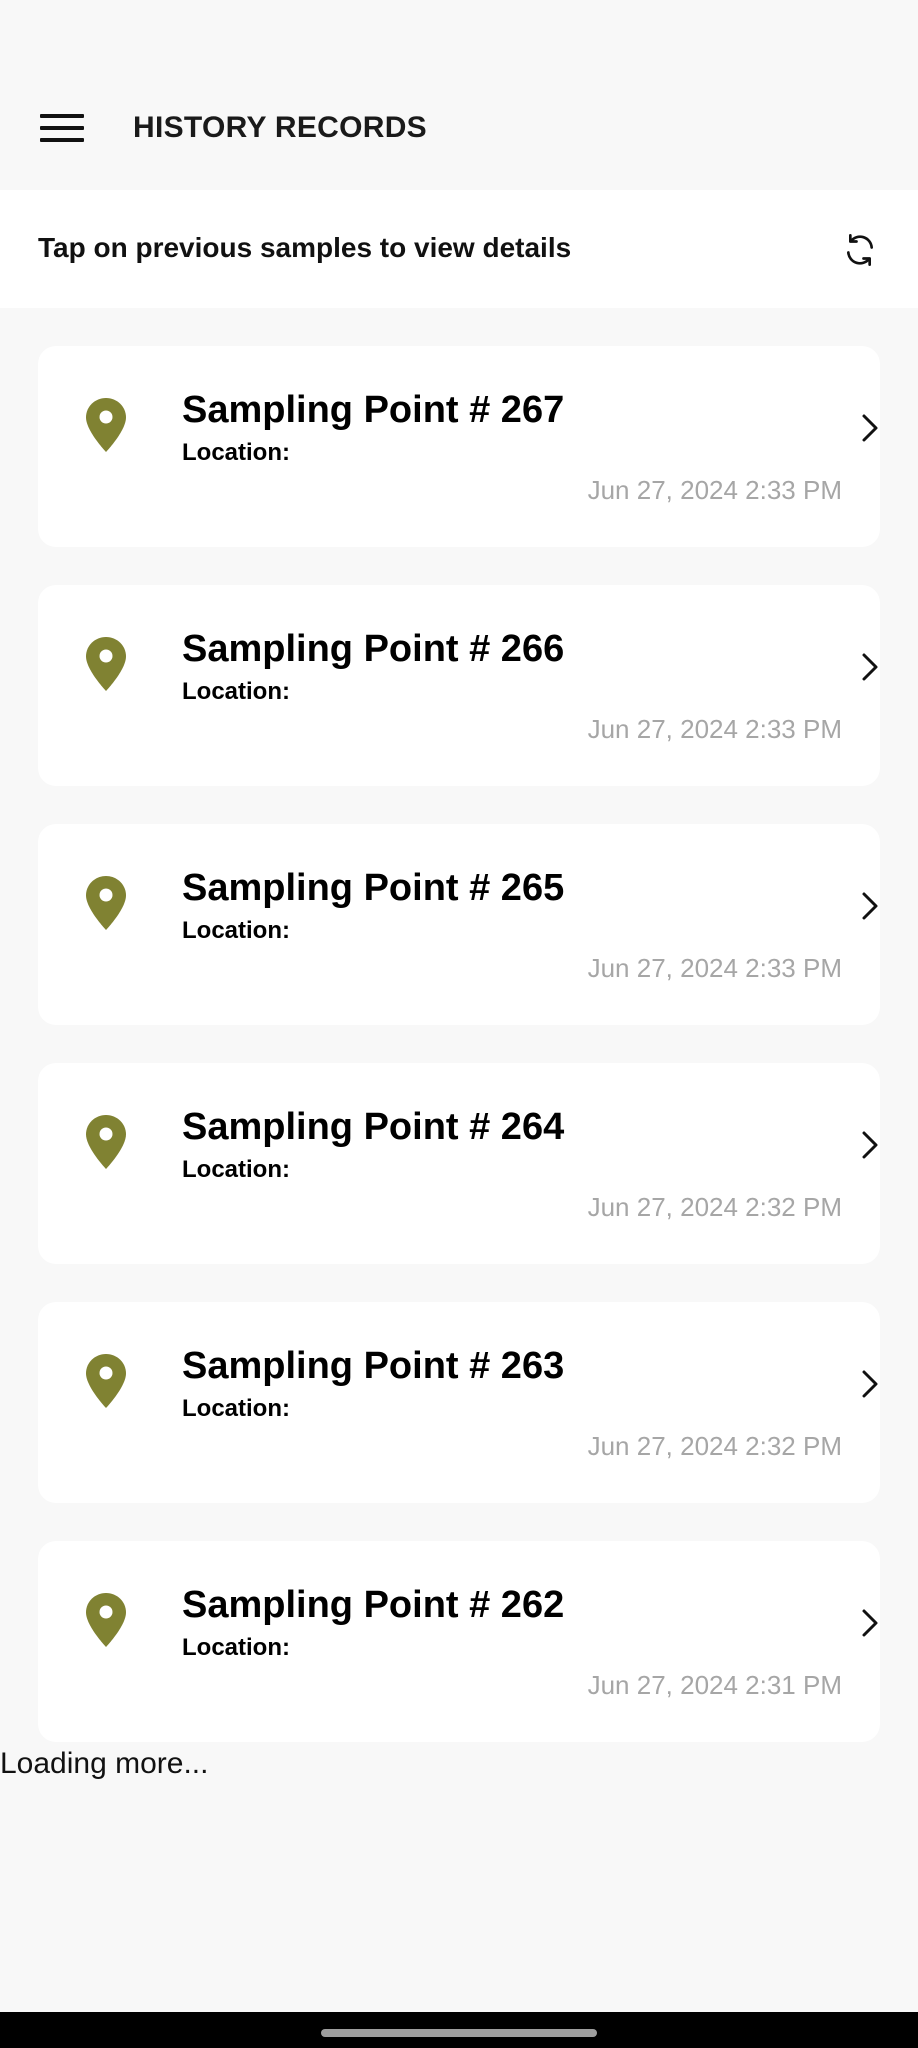 The width and height of the screenshot is (918, 2048). What do you see at coordinates (373, 888) in the screenshot?
I see `record-title: Sampling Point # 265` at bounding box center [373, 888].